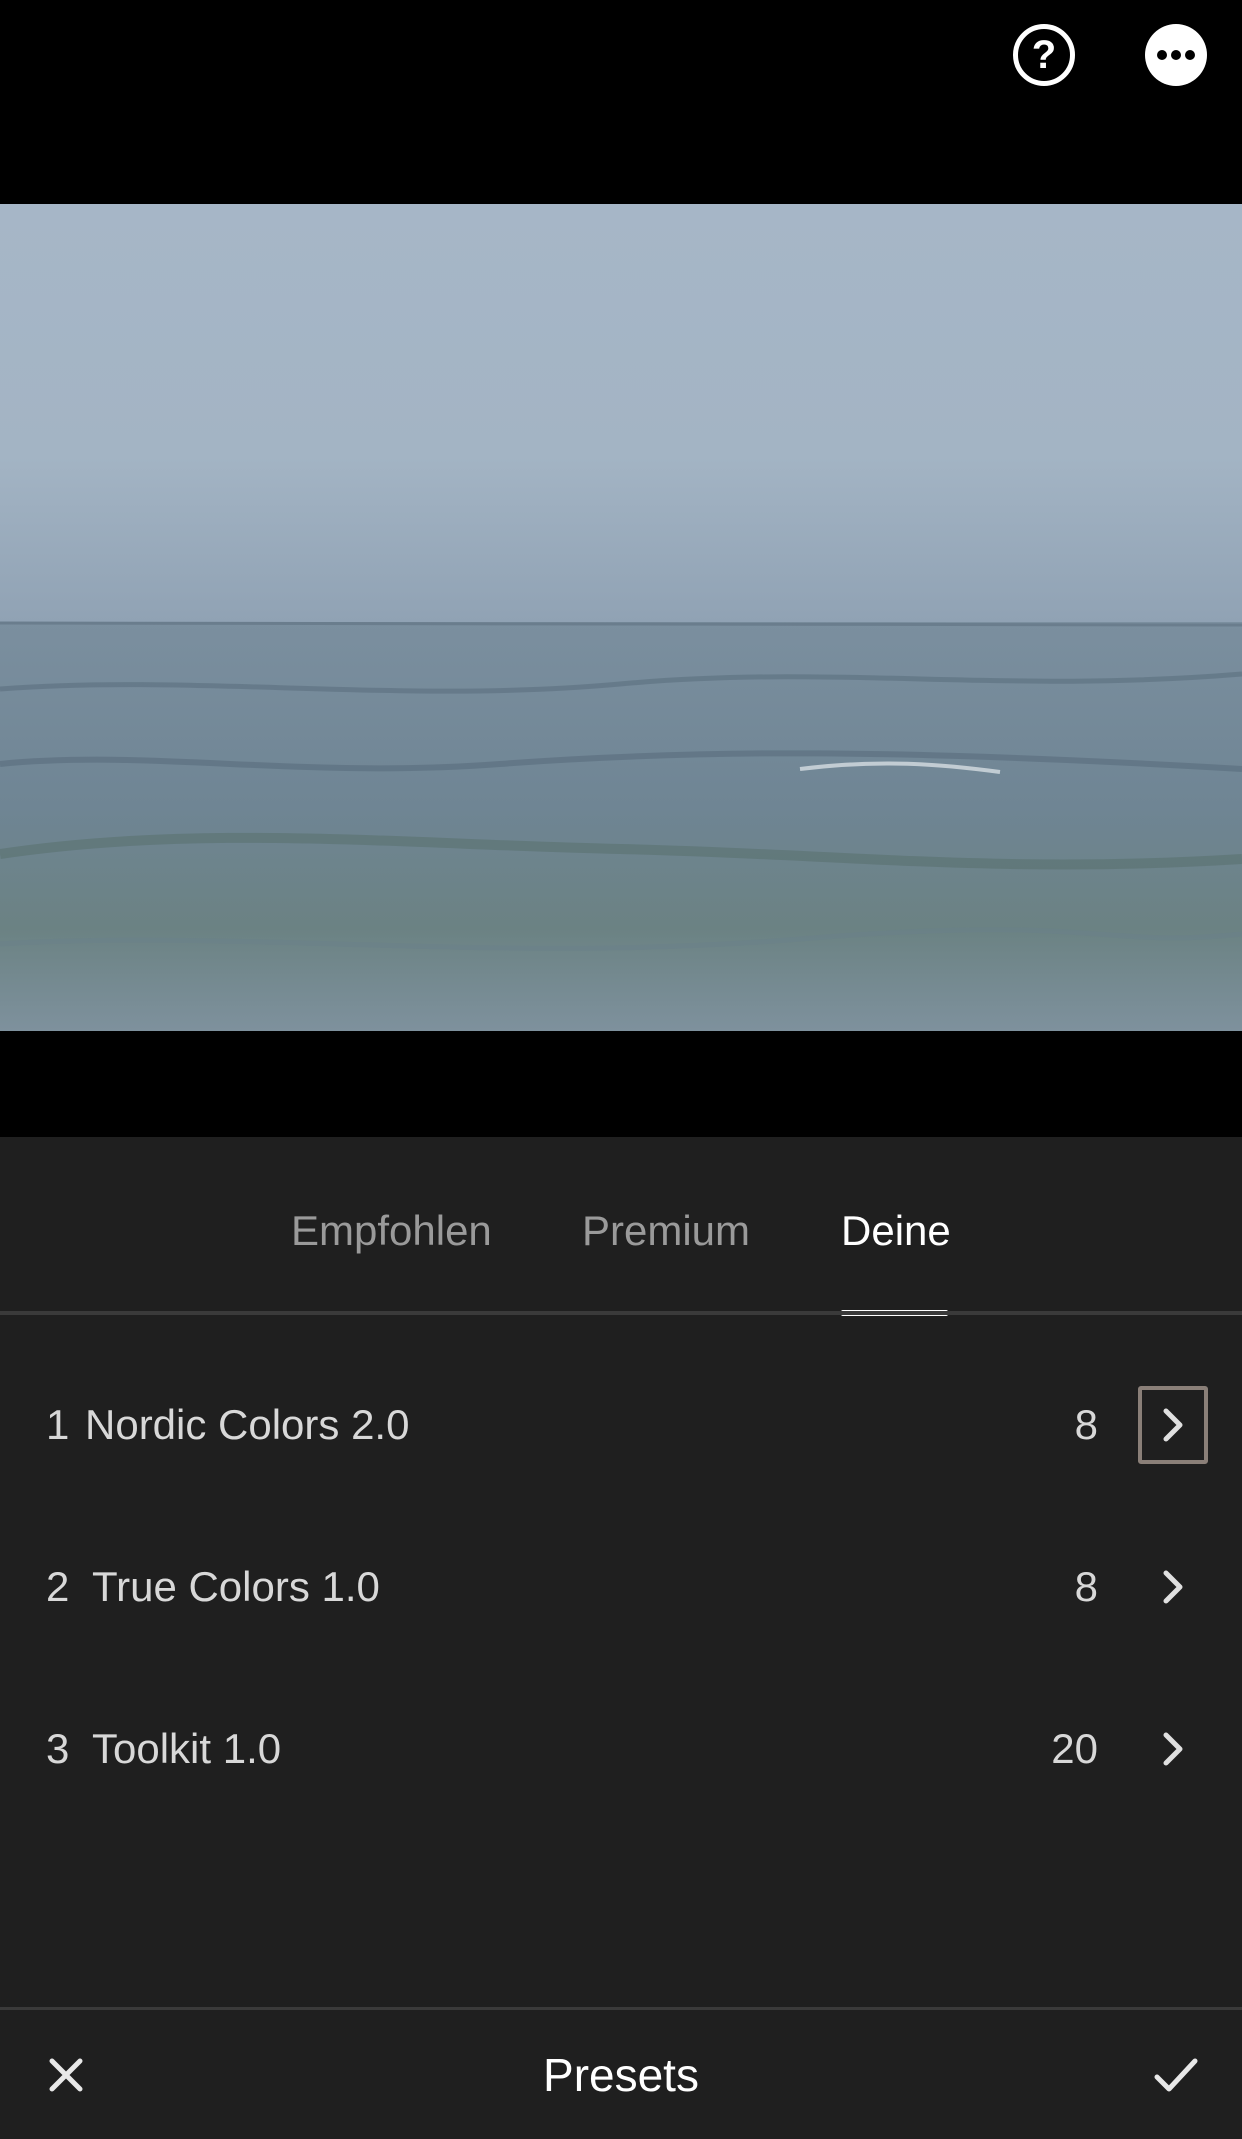 The width and height of the screenshot is (1242, 2139). I want to click on checkmark-icon, so click(1176, 2075).